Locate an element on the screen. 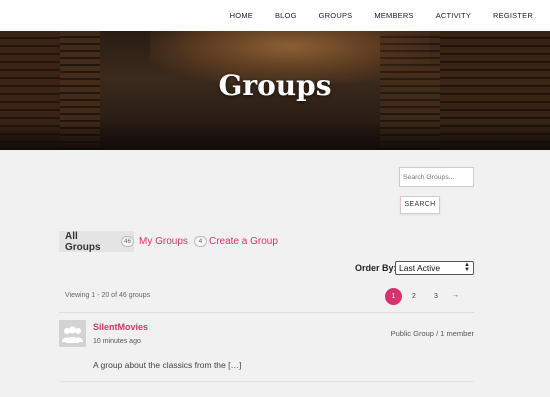 The width and height of the screenshot is (550, 397). tab-all-groups: All Groups 46 is located at coordinates (96, 241).